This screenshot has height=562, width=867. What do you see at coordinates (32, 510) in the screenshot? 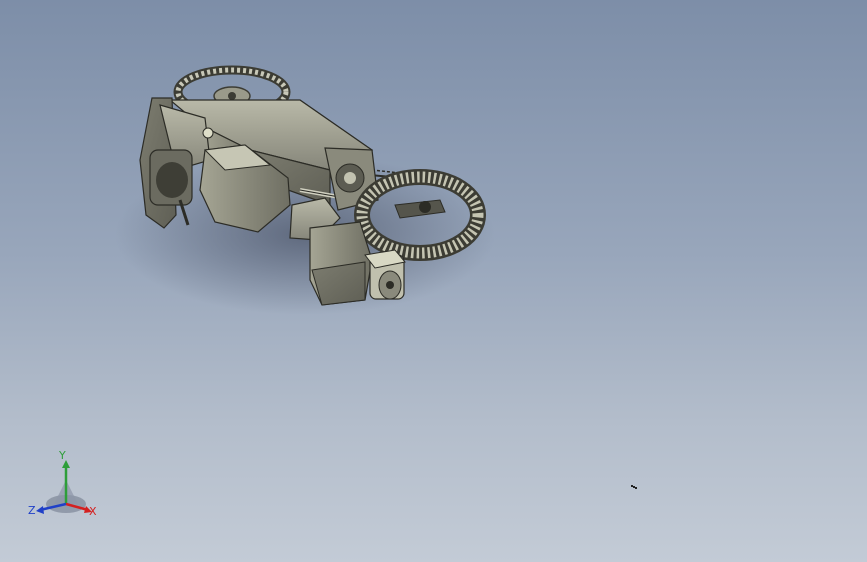
I see `z-axis-label: Z` at bounding box center [32, 510].